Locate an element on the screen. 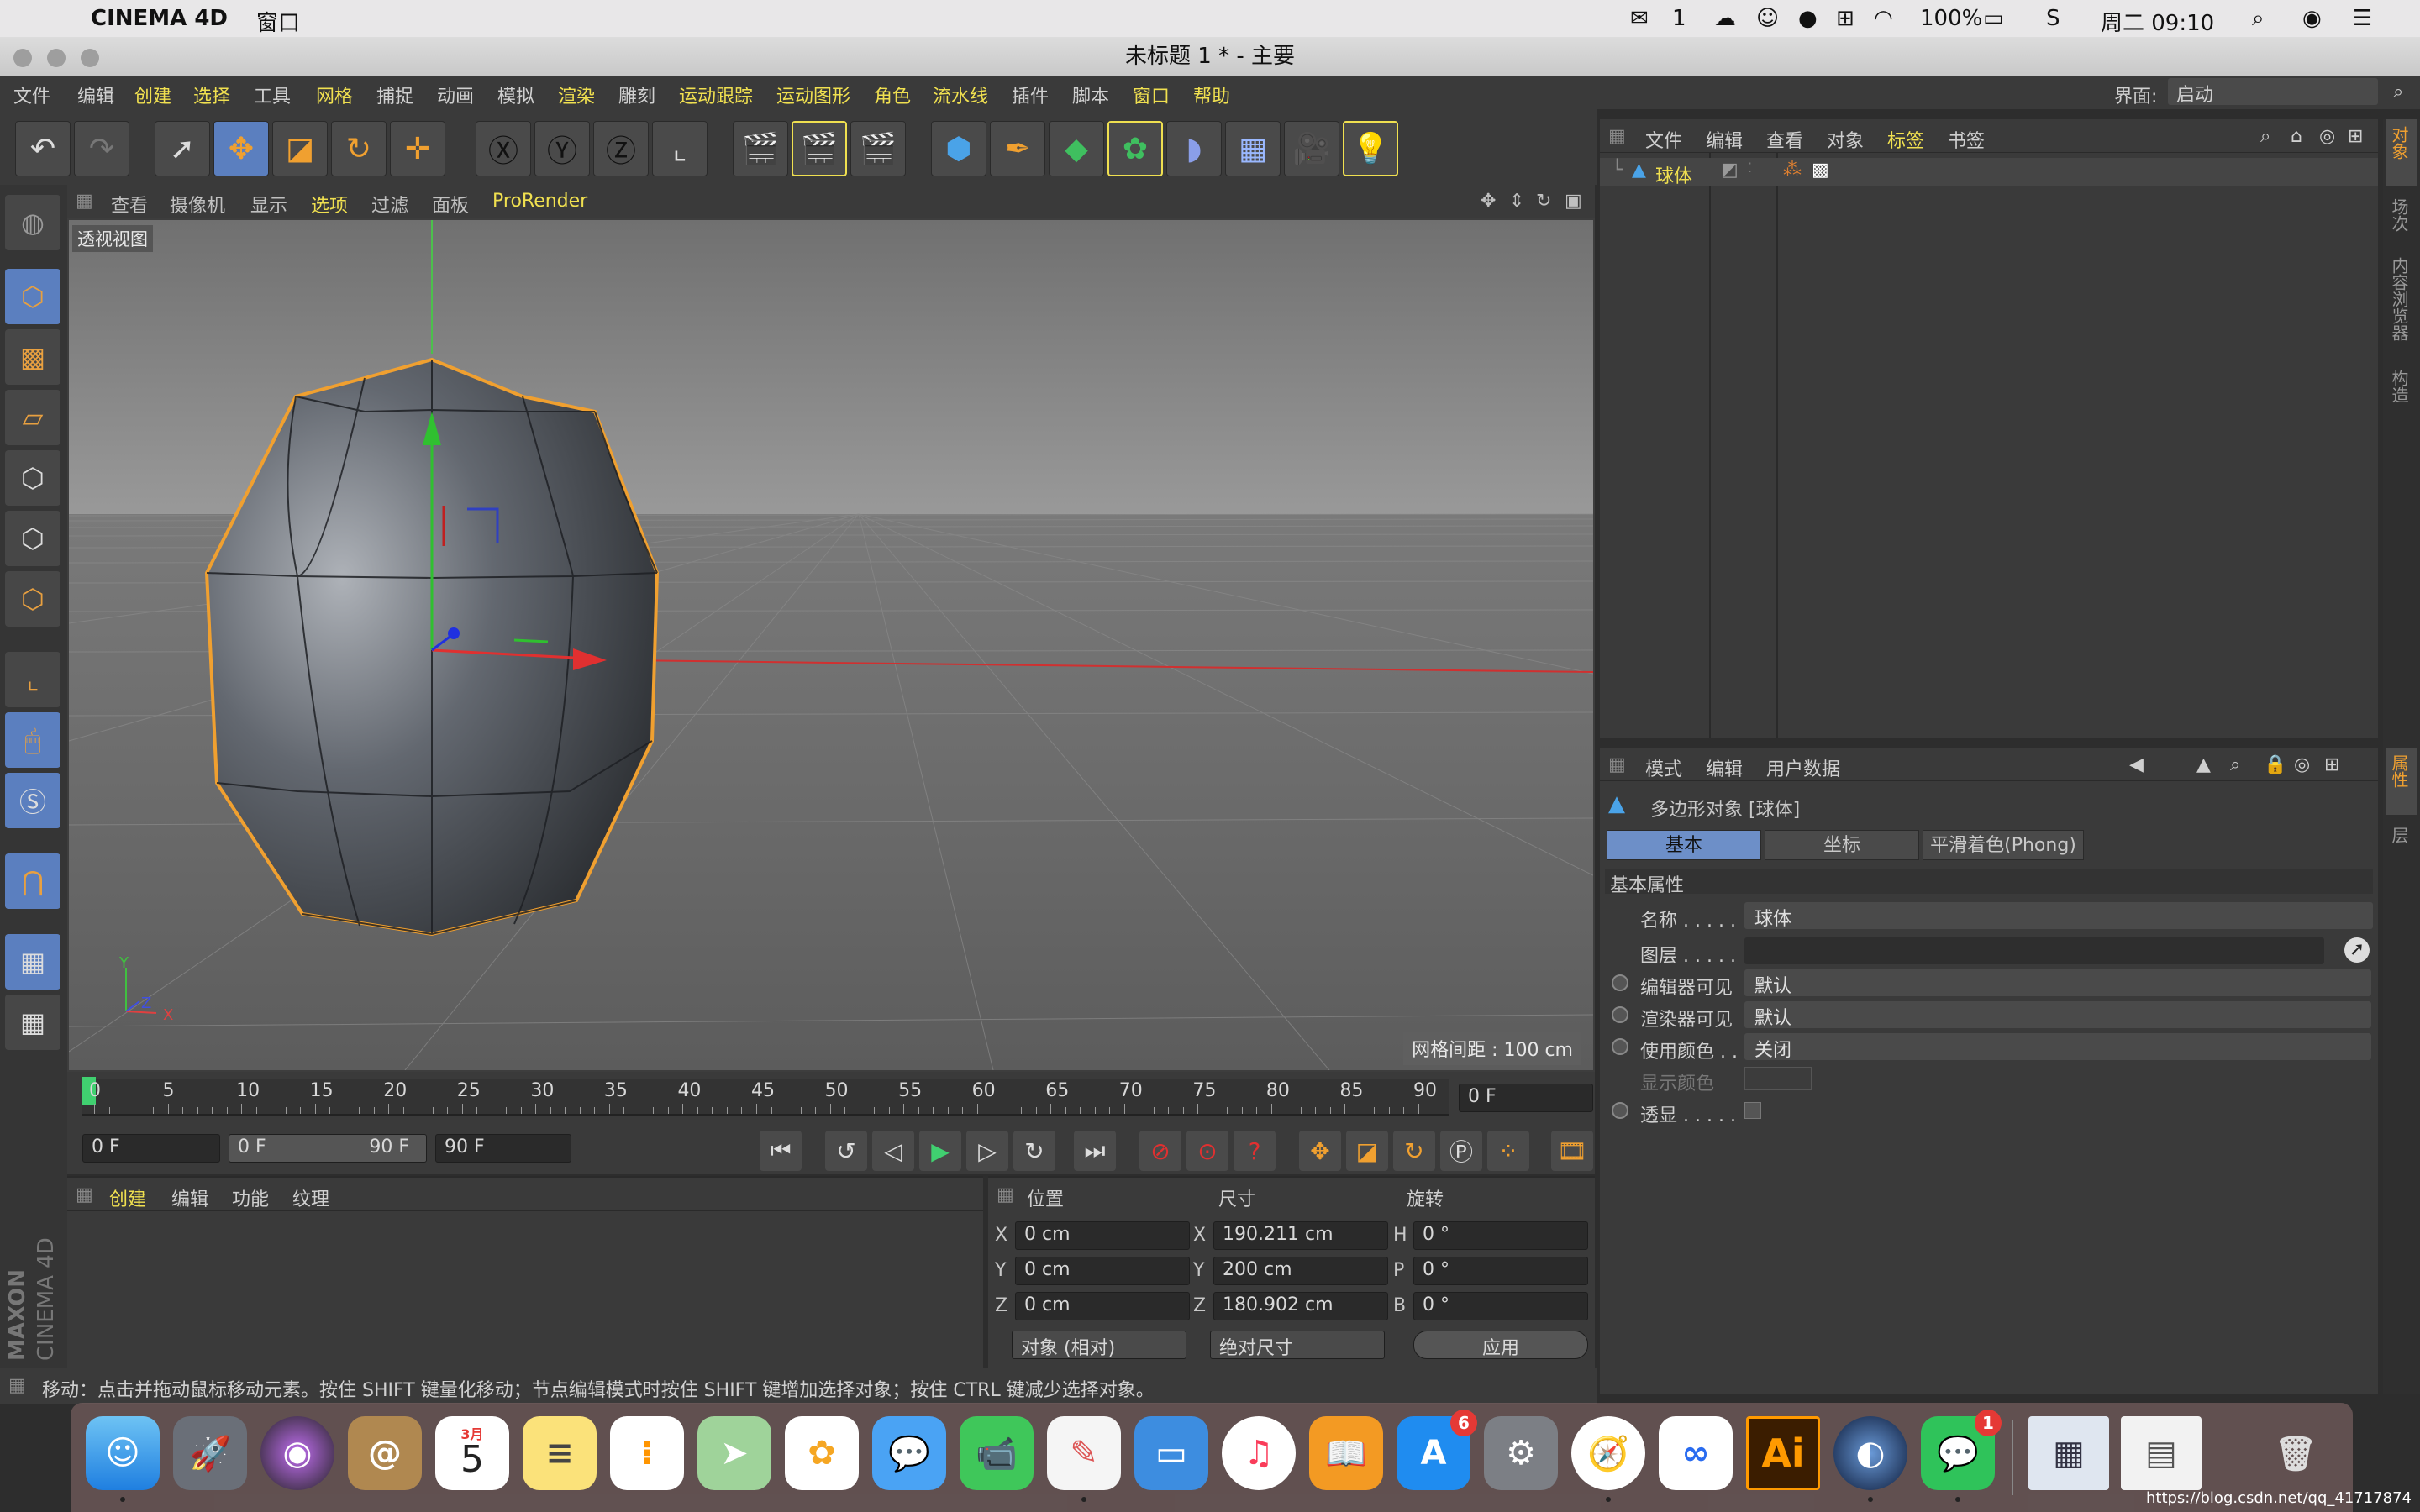 This screenshot has height=1512, width=2420. timeline-ruler: 0 5 10 15 20 25 30 35 40 45 50 55 60 65 70 75 80 85 90 0 F is located at coordinates (831, 1097).